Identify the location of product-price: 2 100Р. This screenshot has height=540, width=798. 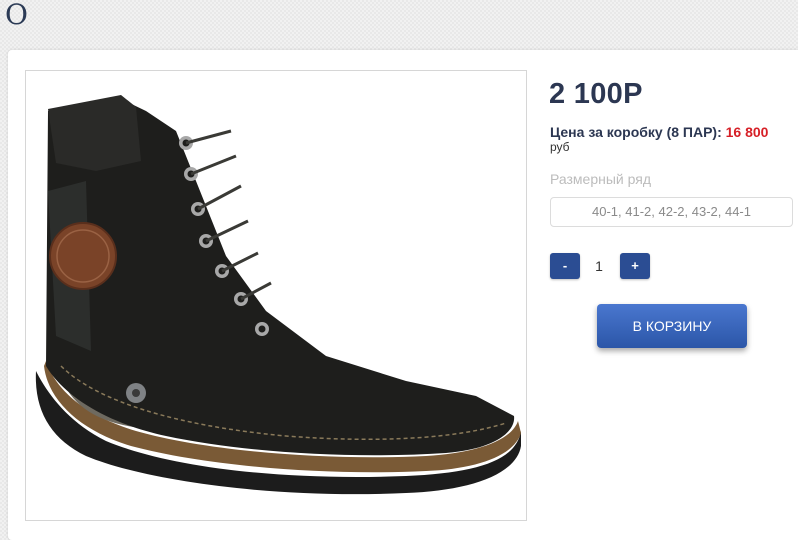
(596, 94).